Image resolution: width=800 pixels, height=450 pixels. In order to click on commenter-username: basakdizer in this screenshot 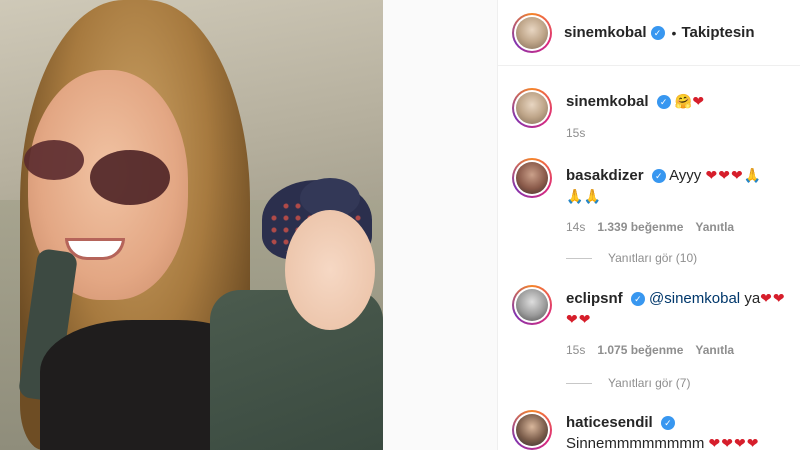, I will do `click(605, 175)`.